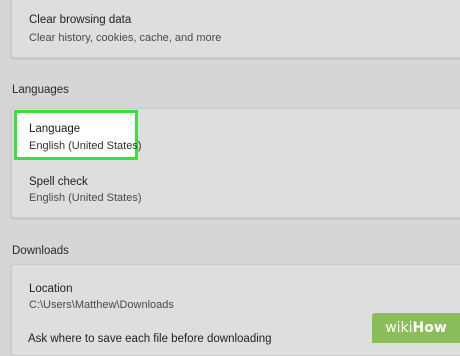 Image resolution: width=460 pixels, height=356 pixels. Describe the element at coordinates (125, 38) in the screenshot. I see `clear-browsing-subtitle: Clear history, cookies, cache, and more` at that location.